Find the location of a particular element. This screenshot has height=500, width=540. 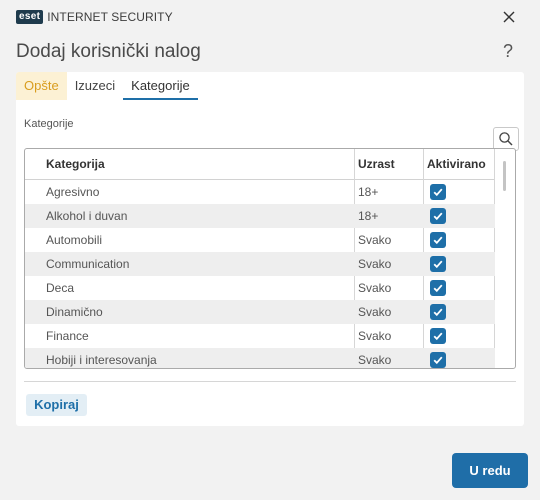

search-icon is located at coordinates (506, 139).